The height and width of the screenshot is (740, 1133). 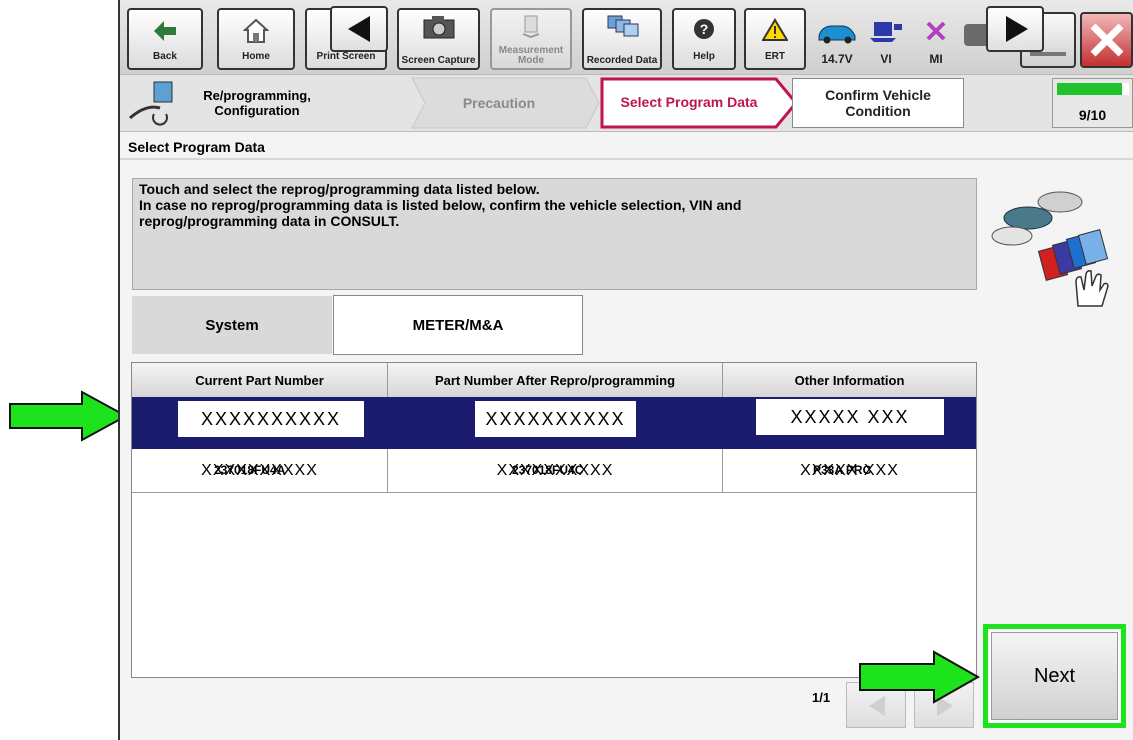 I want to click on back-label: Back, so click(x=165, y=56).